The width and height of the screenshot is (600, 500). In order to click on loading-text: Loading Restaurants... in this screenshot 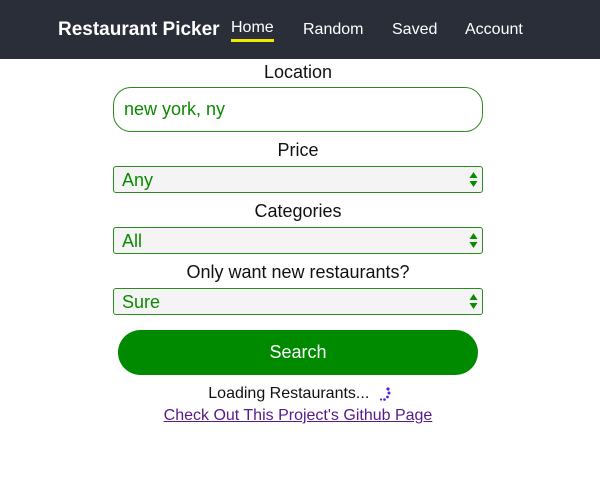, I will do `click(289, 393)`.